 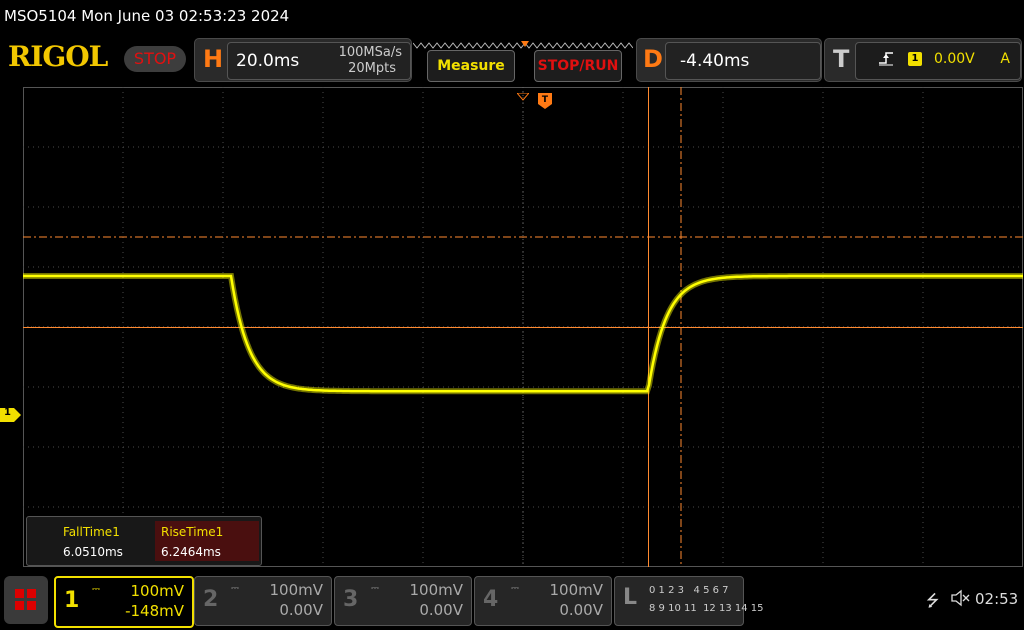 What do you see at coordinates (7, 412) in the screenshot?
I see `channel1-marker-label: 1` at bounding box center [7, 412].